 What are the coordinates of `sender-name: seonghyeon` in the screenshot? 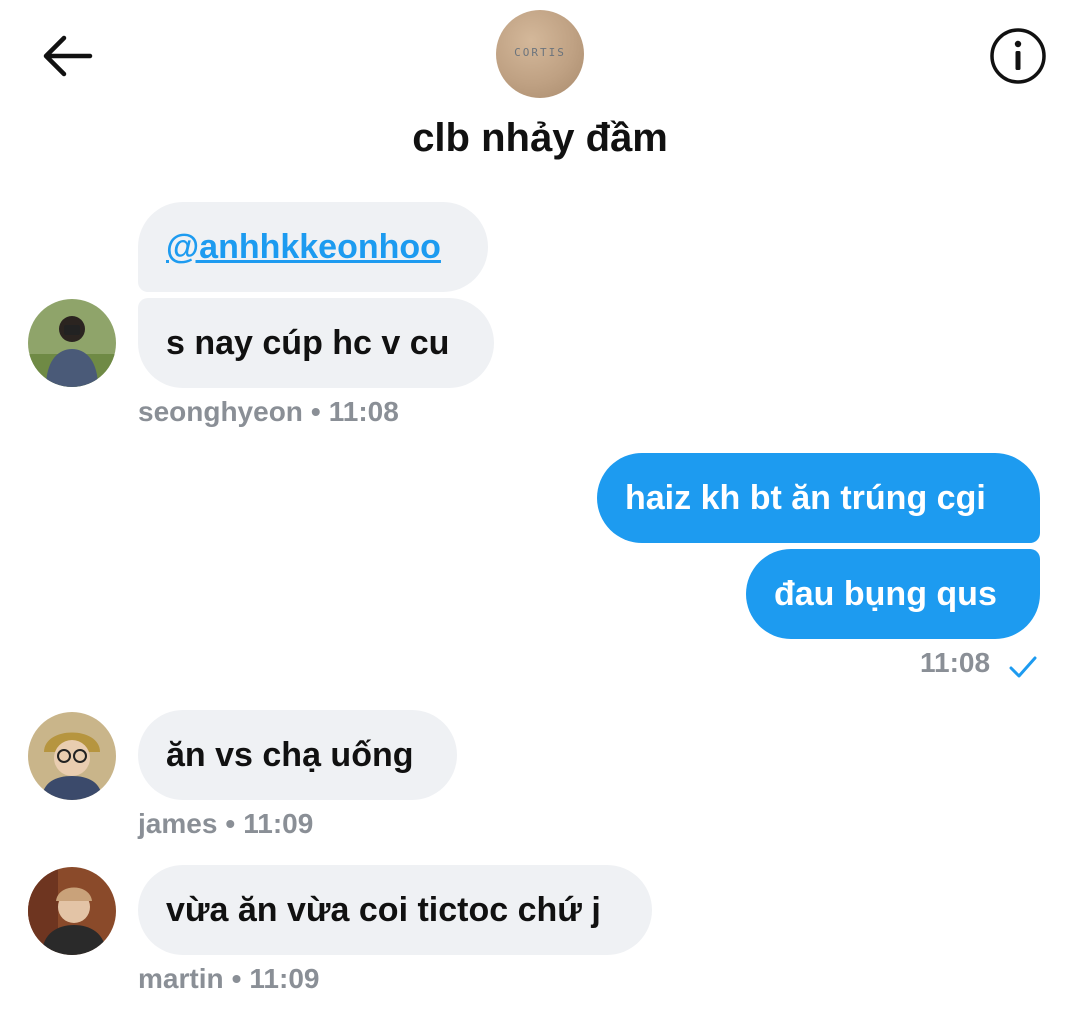 It's located at (220, 411).